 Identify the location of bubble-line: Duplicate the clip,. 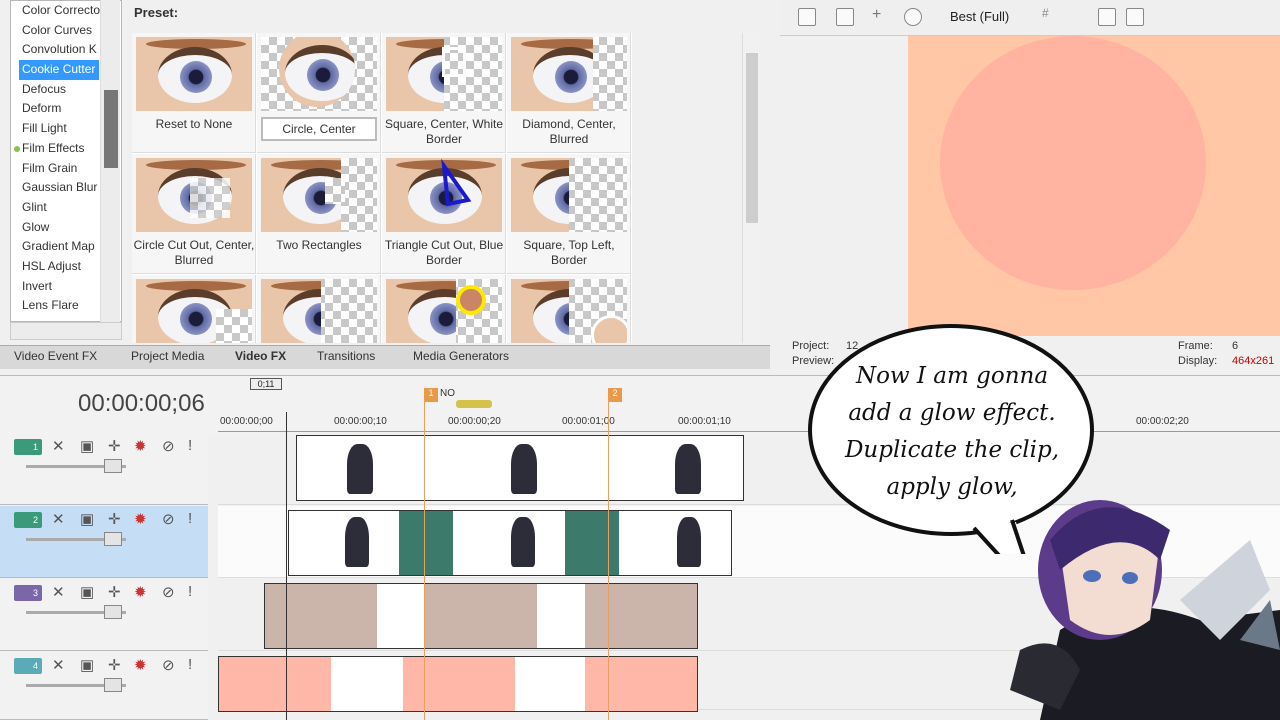
(952, 450).